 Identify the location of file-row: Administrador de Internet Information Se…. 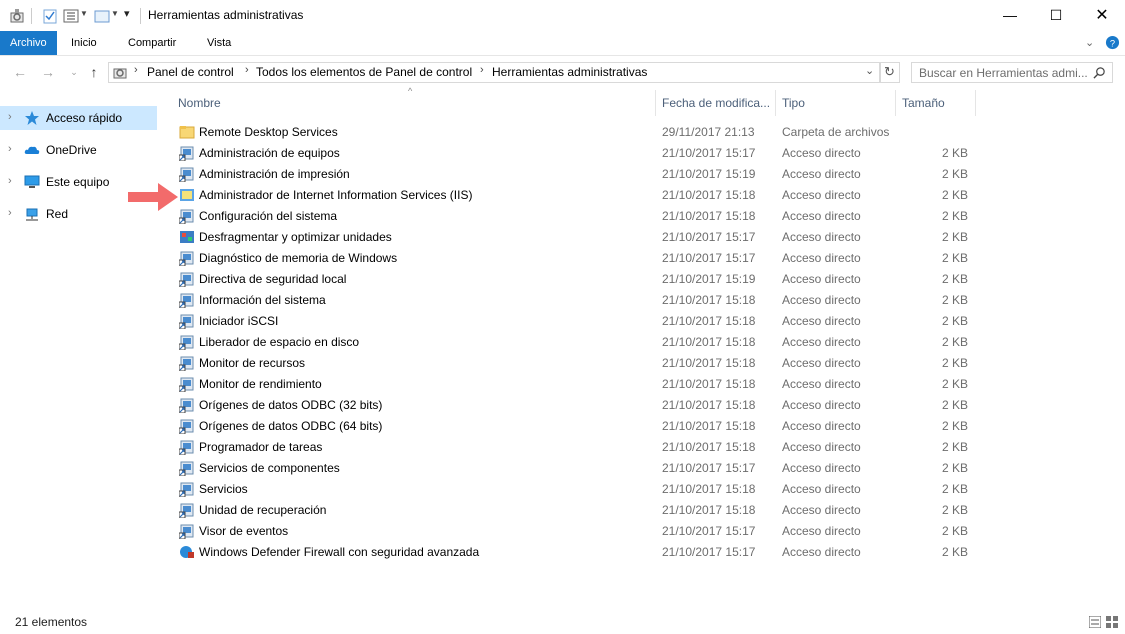
(576, 194).